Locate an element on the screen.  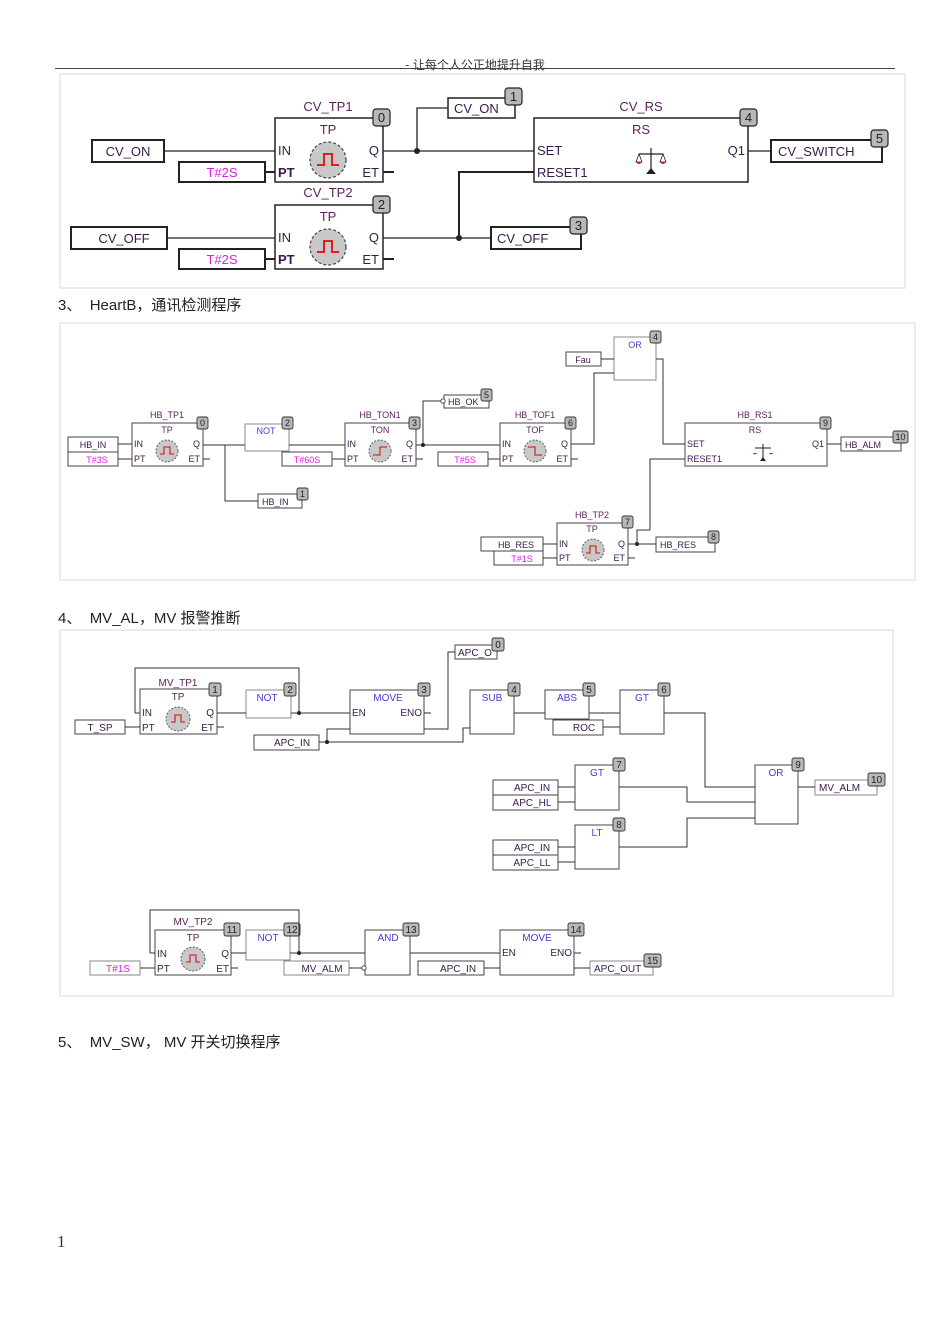
svg-text: MV_TP2 is located at coordinates (193, 922).